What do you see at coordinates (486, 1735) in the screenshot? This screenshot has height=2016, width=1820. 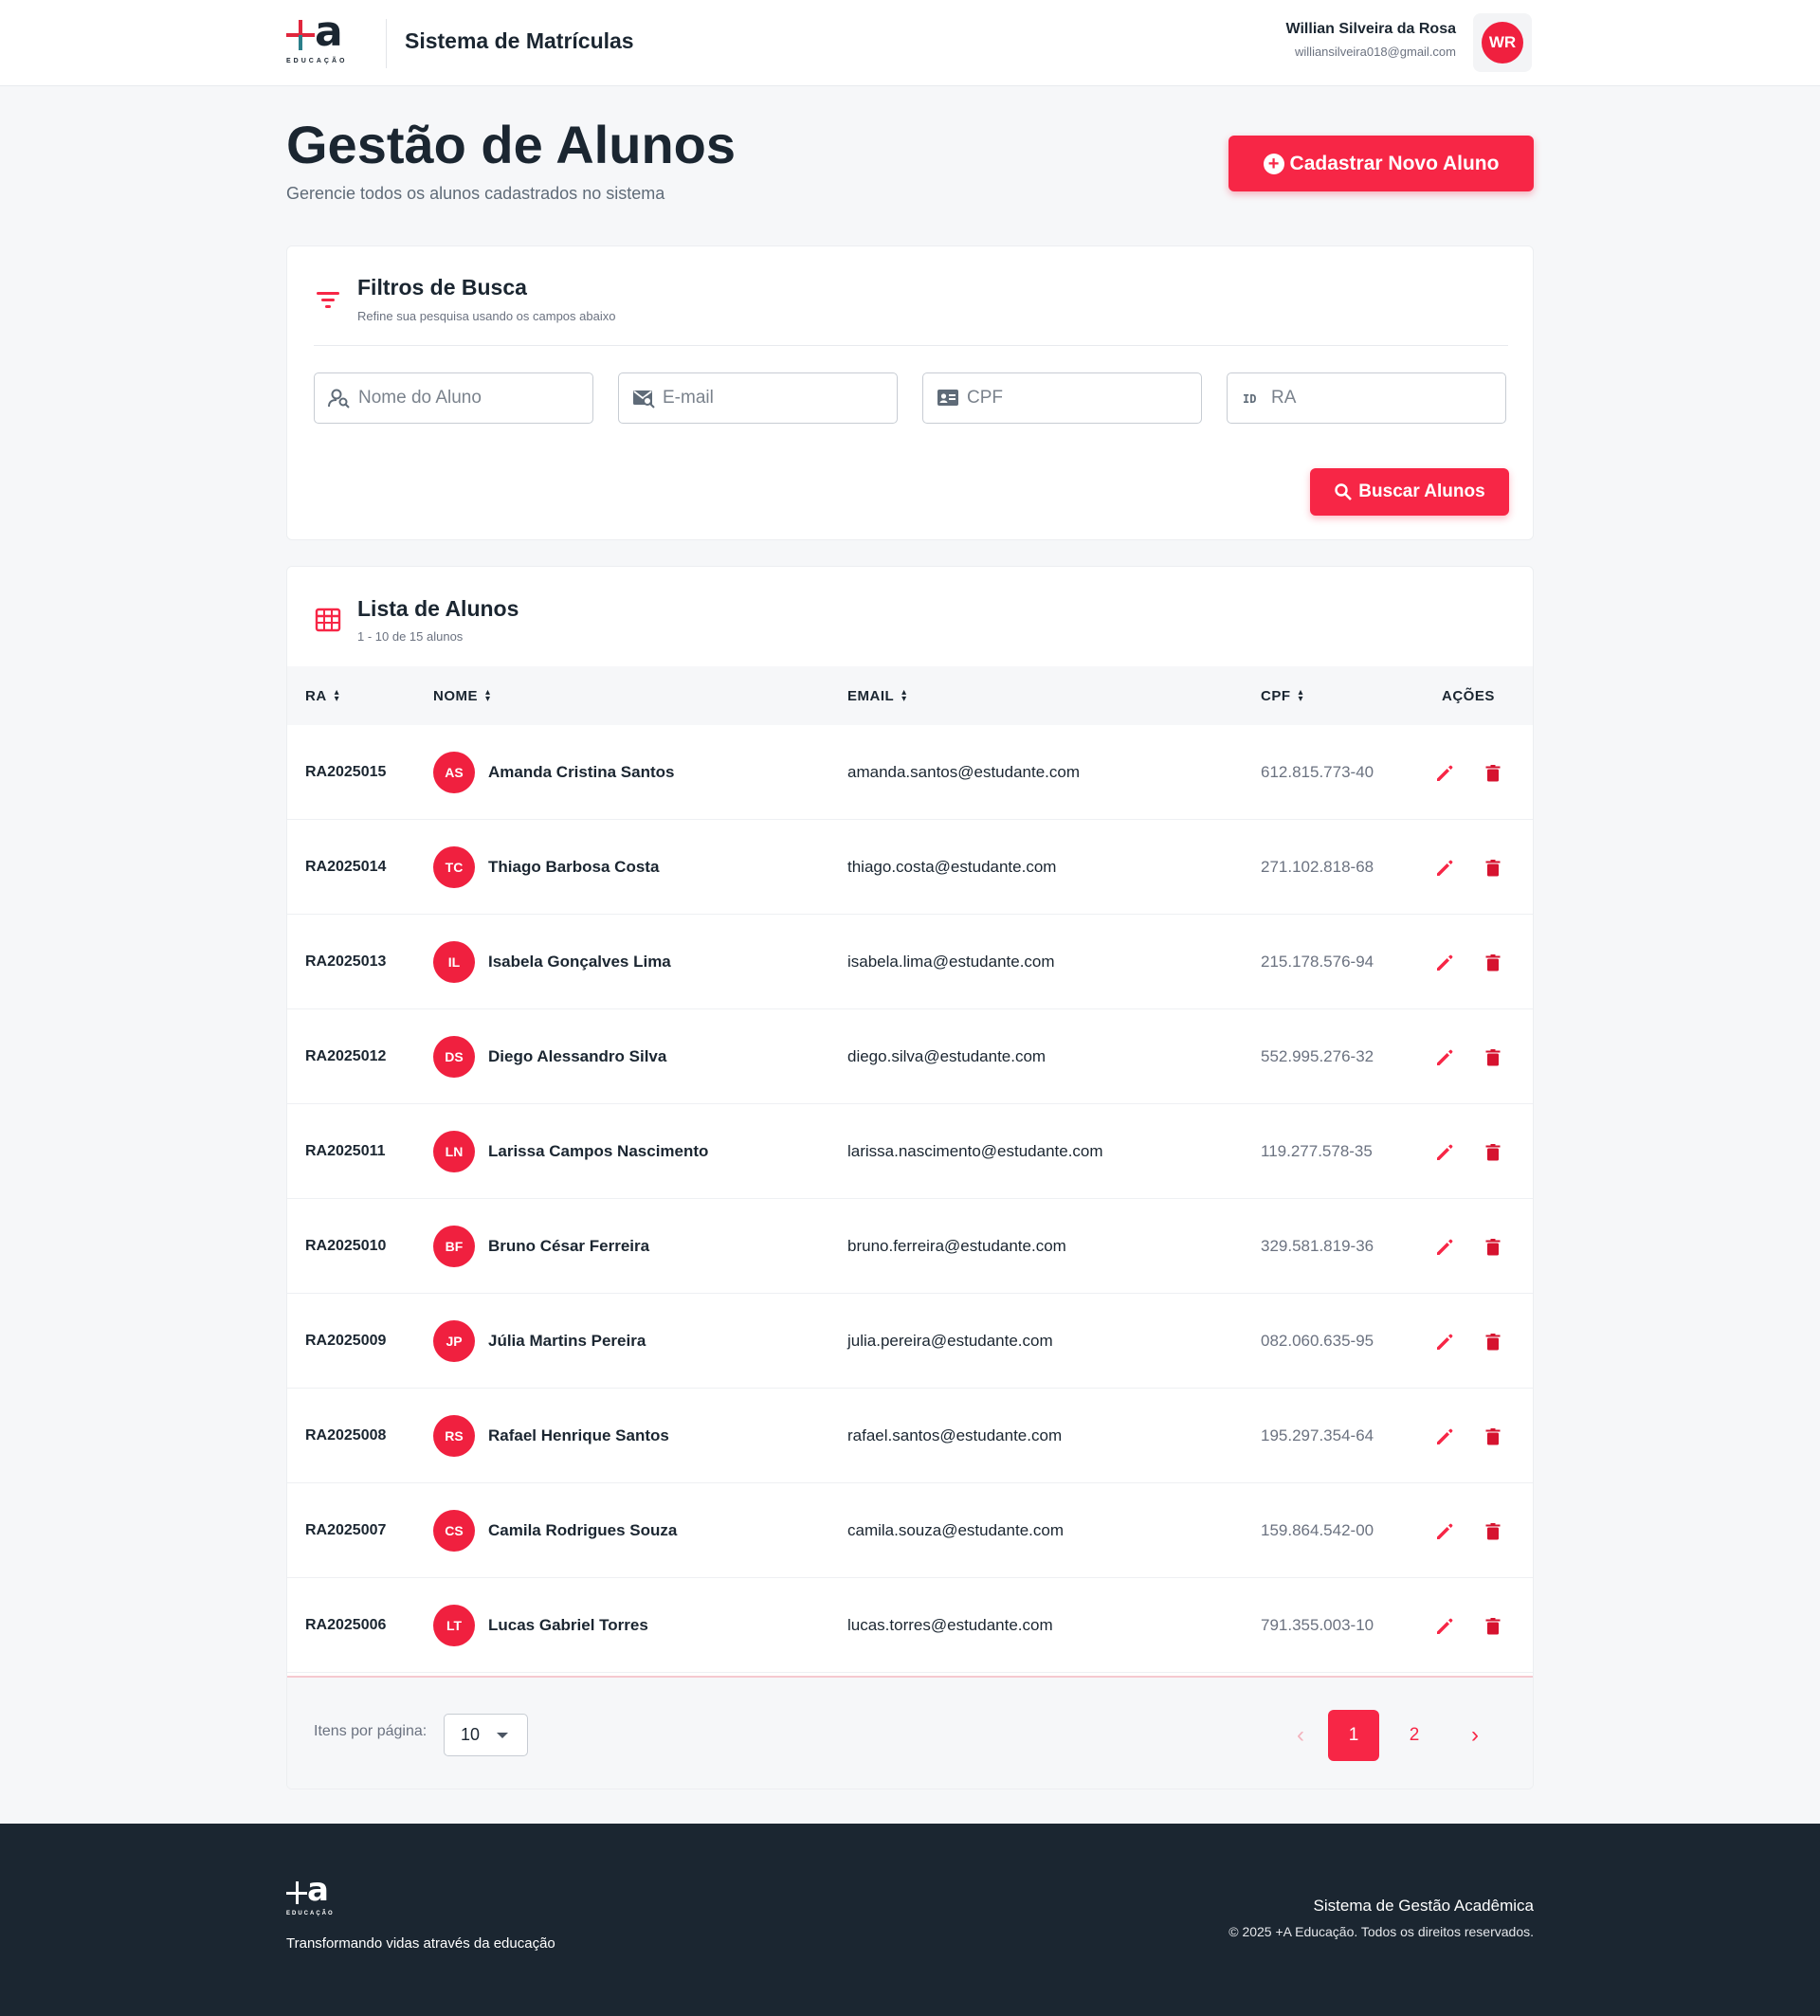 I see `per-page-select: 10` at bounding box center [486, 1735].